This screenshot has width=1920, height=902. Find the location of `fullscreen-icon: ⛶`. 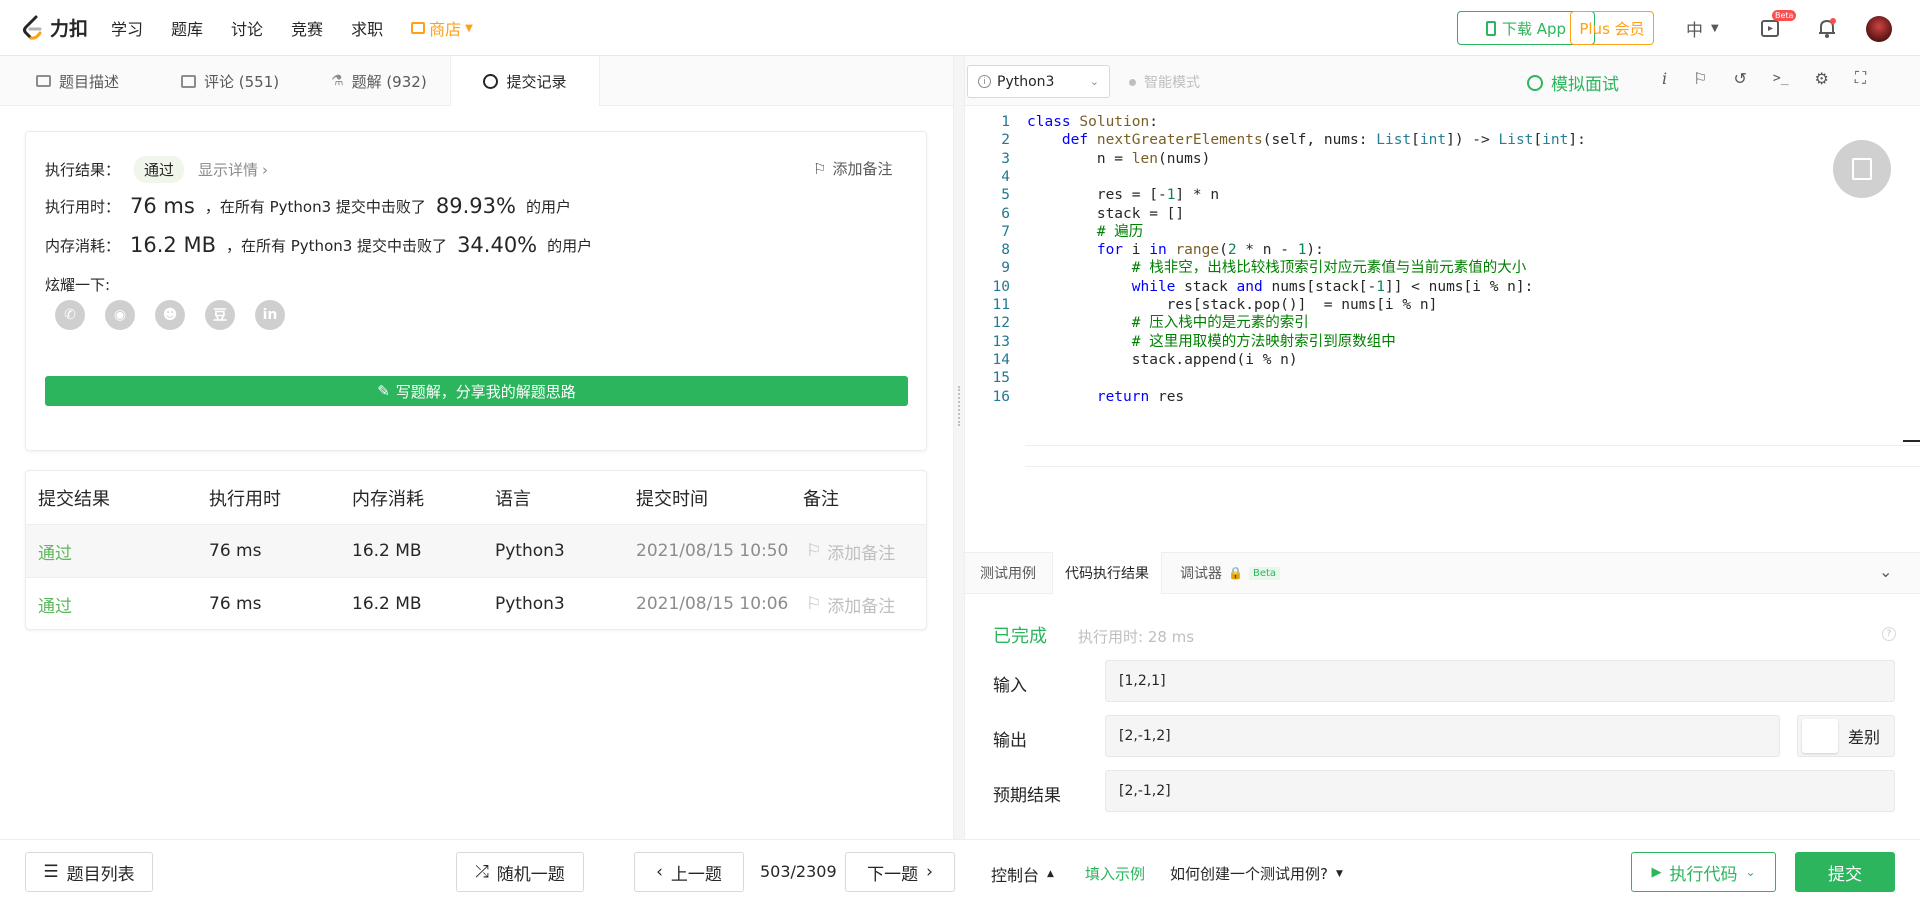

fullscreen-icon: ⛶ is located at coordinates (1860, 78).